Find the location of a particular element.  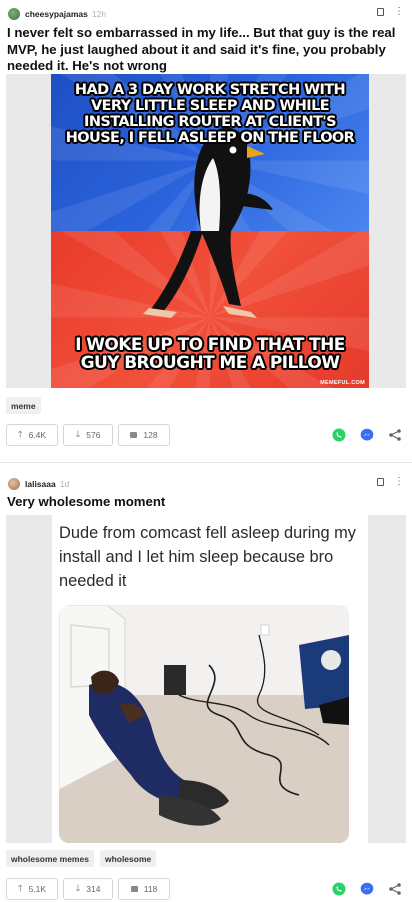

tag: meme is located at coordinates (23, 405).